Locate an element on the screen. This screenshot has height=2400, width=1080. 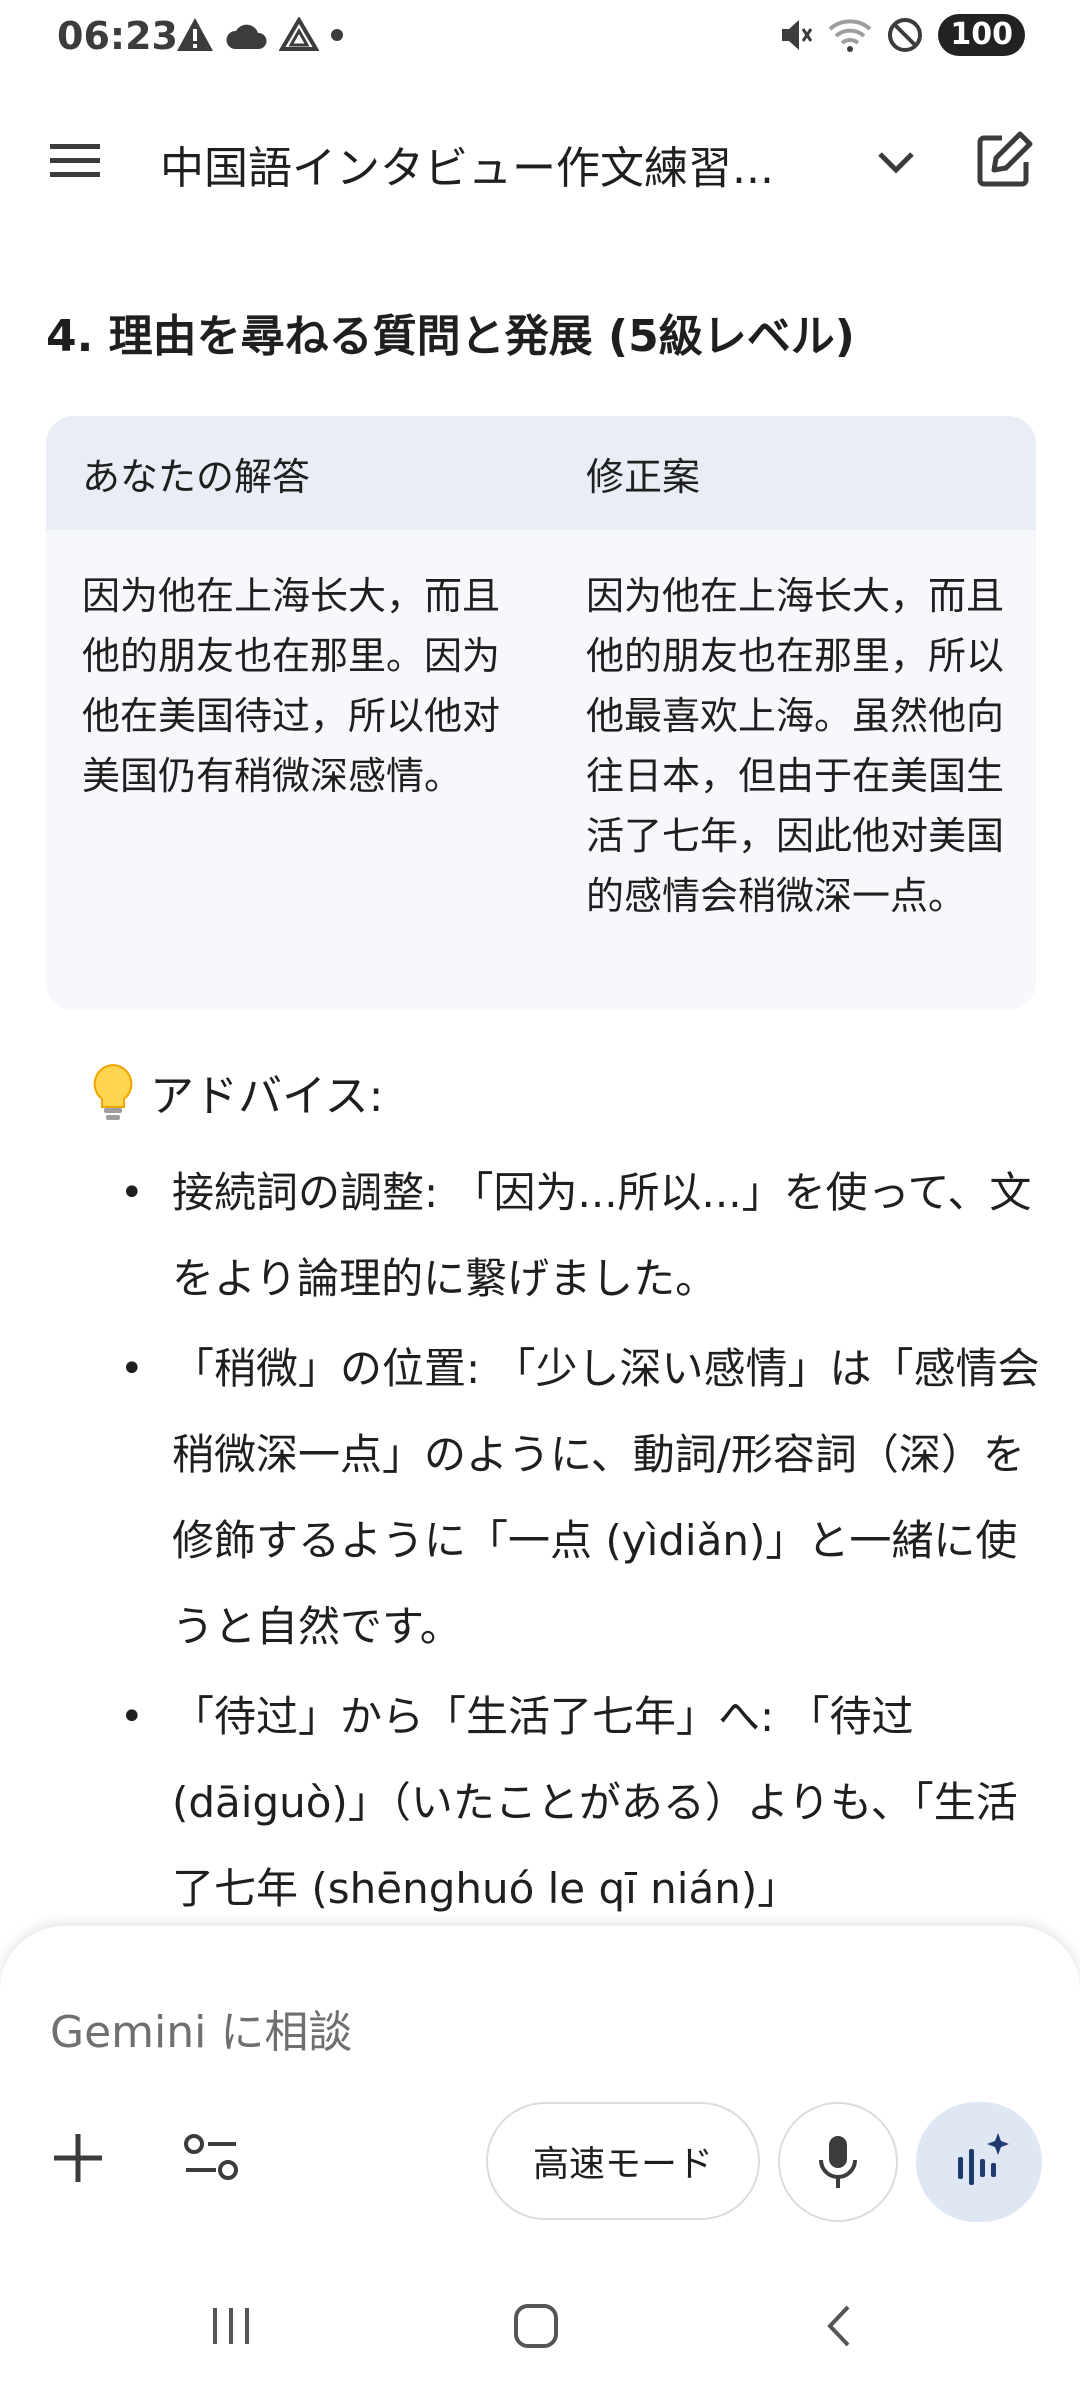
battery-indicator: 100 is located at coordinates (981, 35).